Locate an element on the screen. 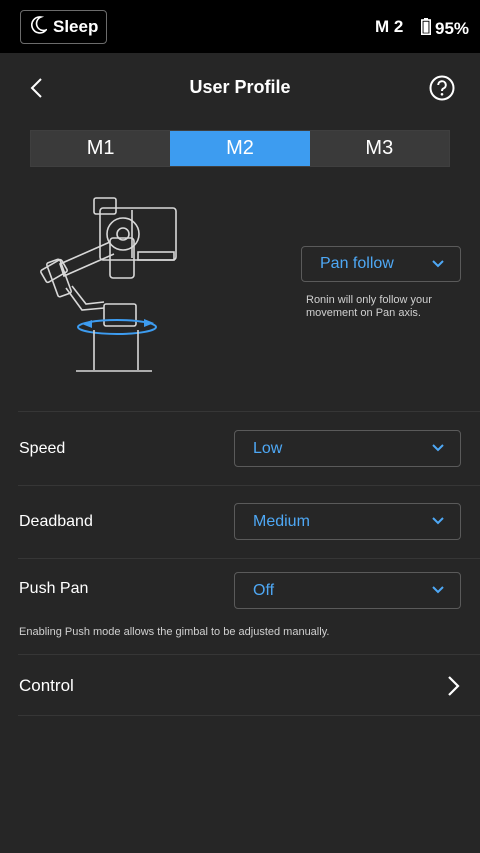 The width and height of the screenshot is (480, 853). deadband-value: Medium is located at coordinates (281, 521).